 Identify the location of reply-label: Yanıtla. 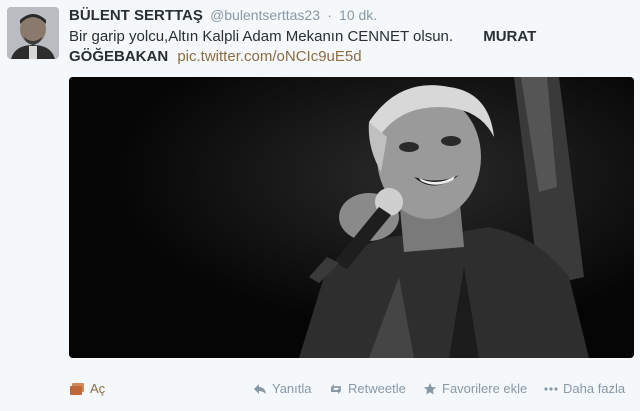
(292, 388).